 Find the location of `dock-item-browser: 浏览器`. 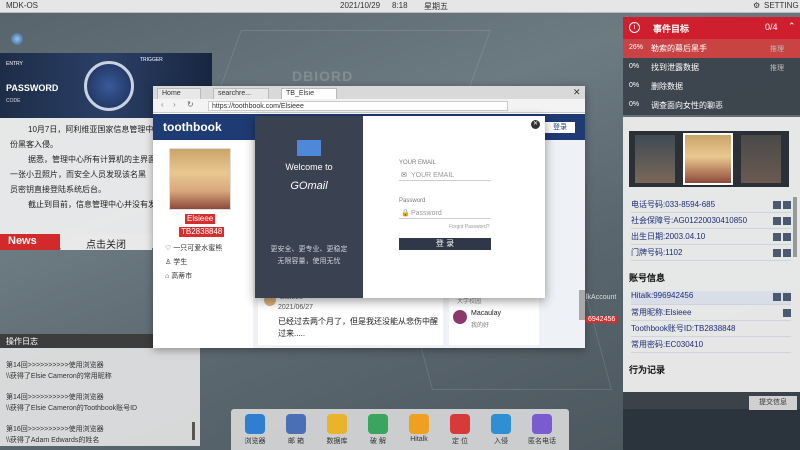

dock-item-browser: 浏览器 is located at coordinates (255, 431).